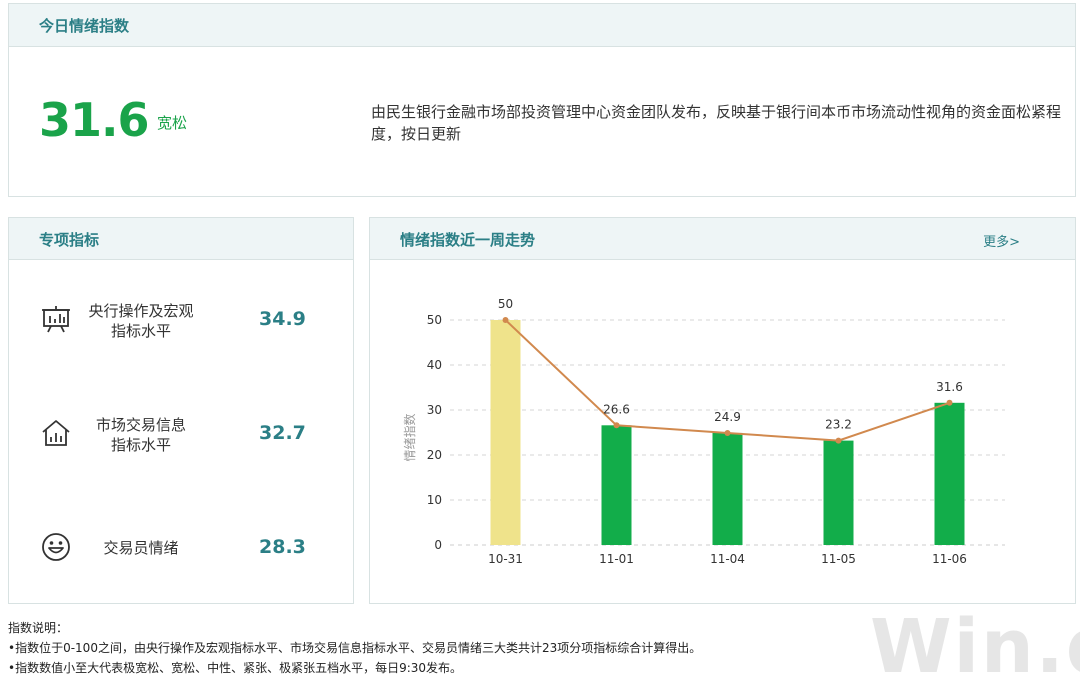  What do you see at coordinates (975, 641) in the screenshot?
I see `wind-watermark: Win.d` at bounding box center [975, 641].